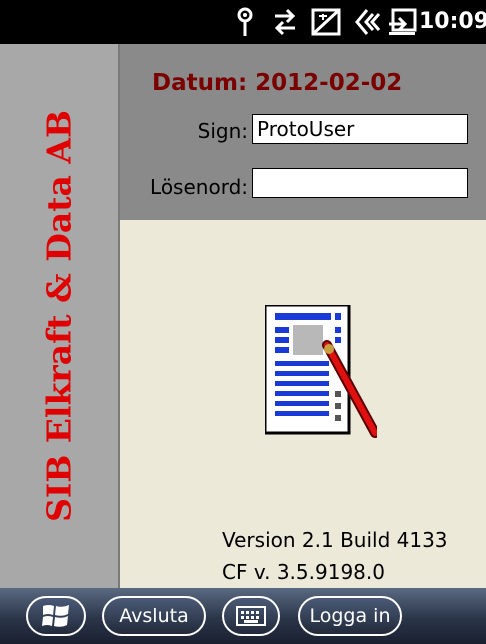 The width and height of the screenshot is (486, 644). I want to click on date-label: Datum: 2012-02-02, so click(277, 83).